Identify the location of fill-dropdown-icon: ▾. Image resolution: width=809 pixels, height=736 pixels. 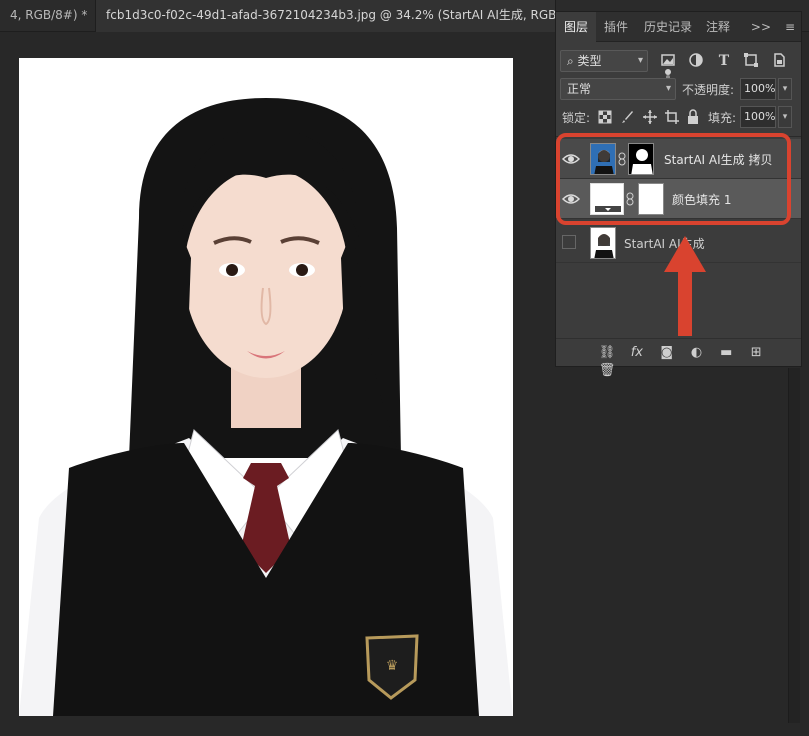
(785, 117).